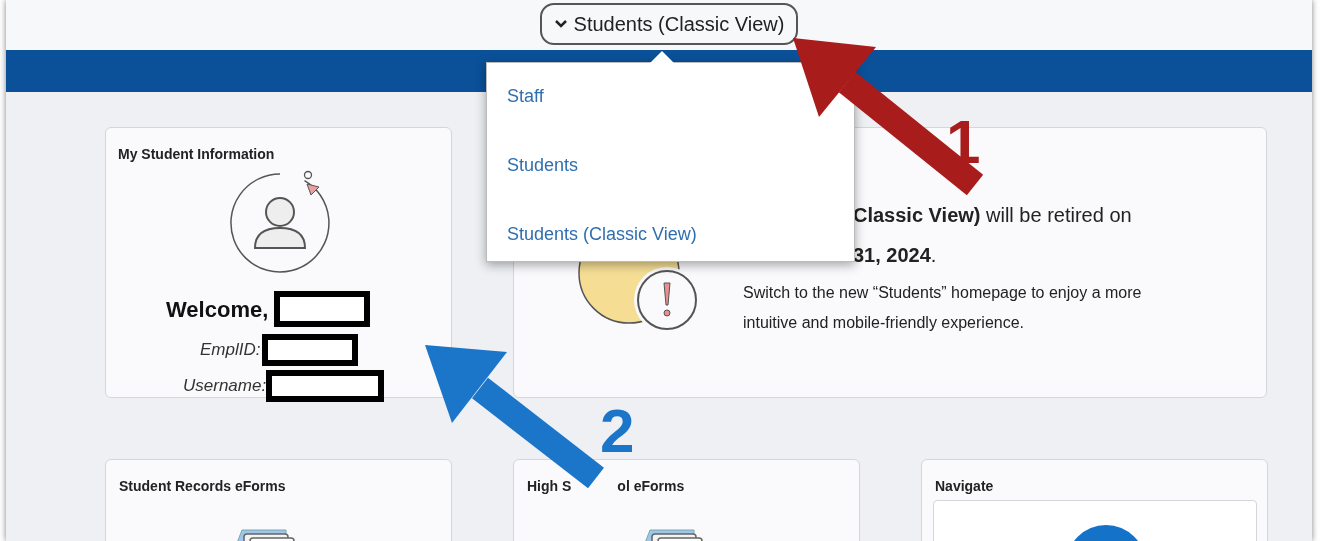 The width and height of the screenshot is (1326, 541). Describe the element at coordinates (217, 309) in the screenshot. I see `welcome-text: Welcome,` at that location.